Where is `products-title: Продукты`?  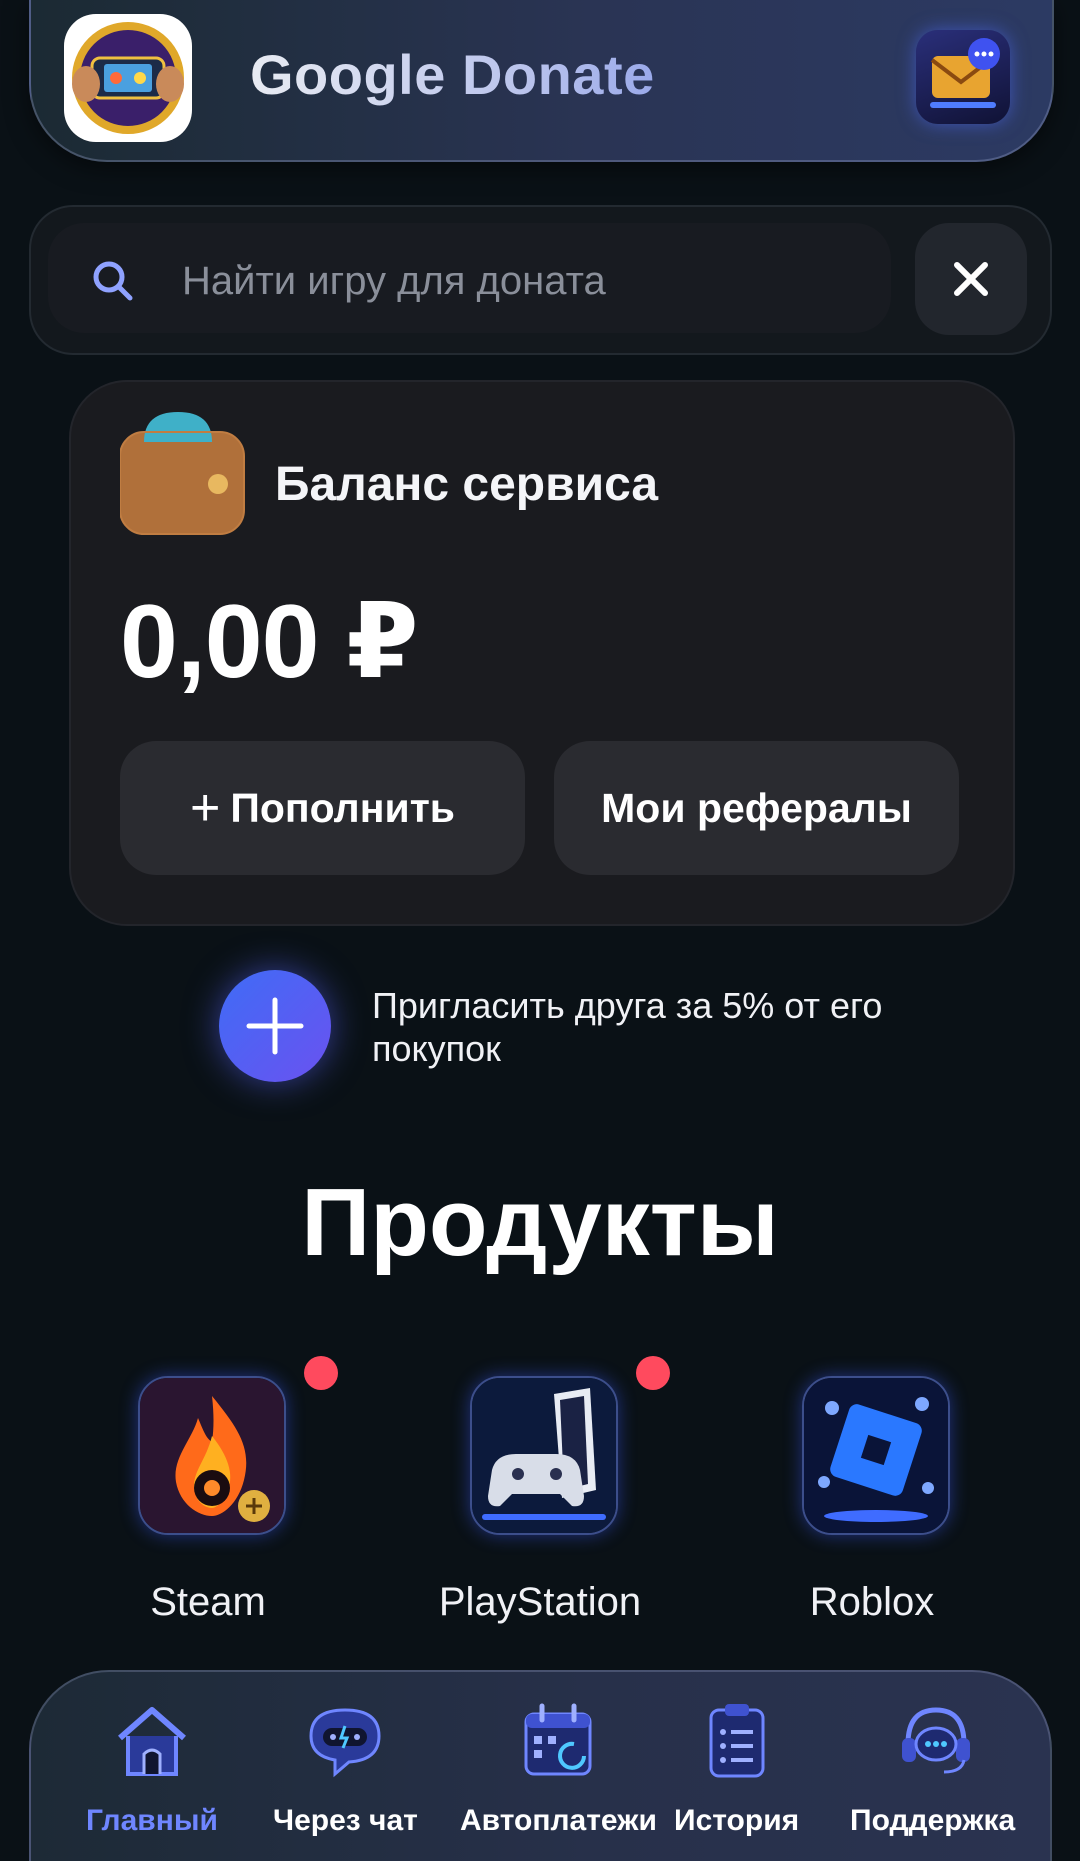 products-title: Продукты is located at coordinates (540, 1222).